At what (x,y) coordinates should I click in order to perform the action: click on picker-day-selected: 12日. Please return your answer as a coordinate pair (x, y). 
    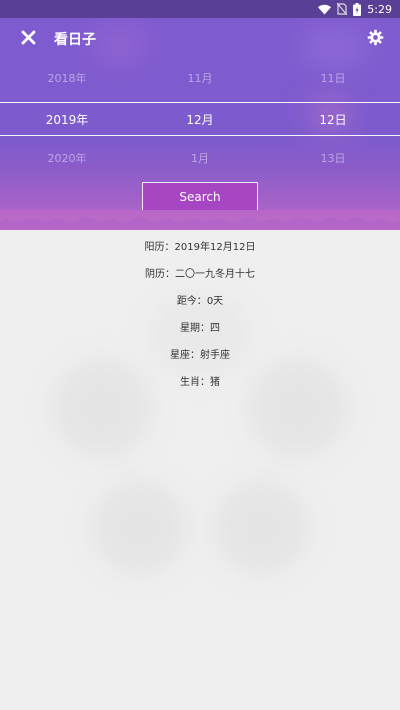
    Looking at the image, I should click on (333, 119).